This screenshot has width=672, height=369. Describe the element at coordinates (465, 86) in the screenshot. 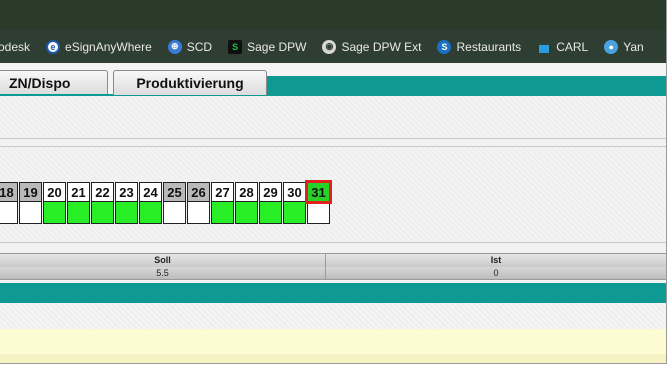

I see `tab-strip-accent` at that location.